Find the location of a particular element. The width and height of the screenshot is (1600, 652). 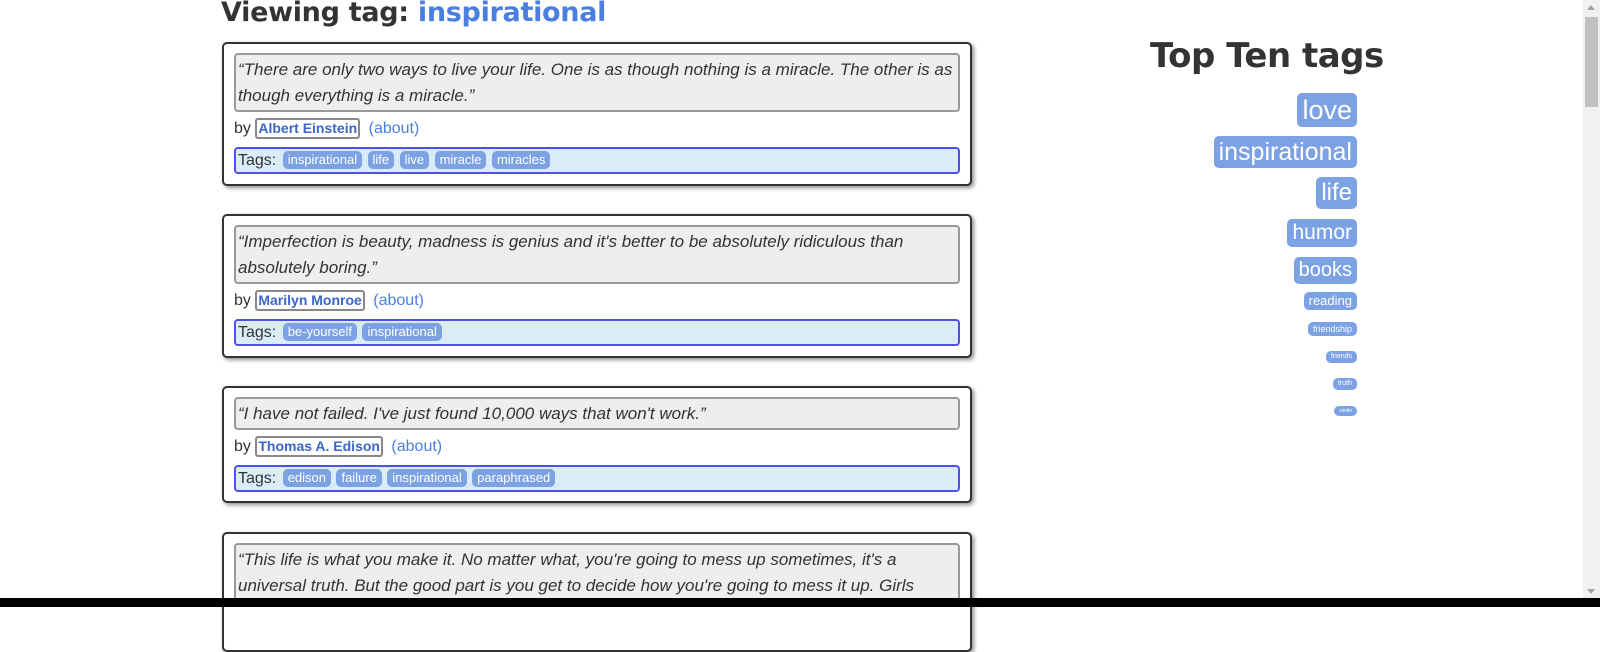

author-name: Thomas A. Edison is located at coordinates (319, 446).